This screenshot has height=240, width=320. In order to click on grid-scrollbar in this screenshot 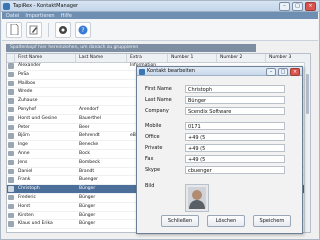, I will do `click(307, 147)`.